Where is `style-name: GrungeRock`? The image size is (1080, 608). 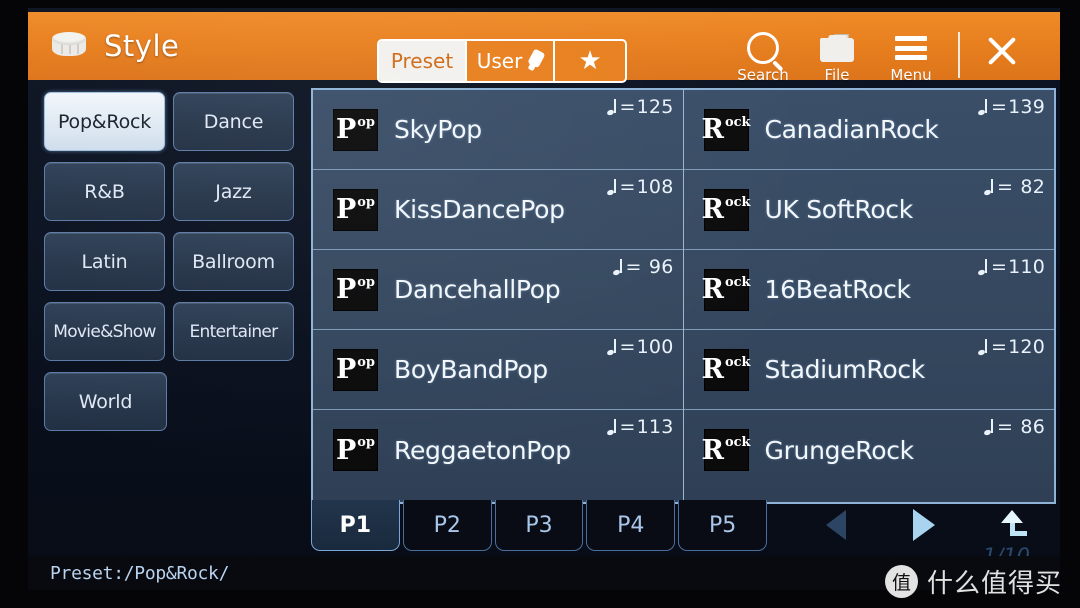
style-name: GrungeRock is located at coordinates (839, 450).